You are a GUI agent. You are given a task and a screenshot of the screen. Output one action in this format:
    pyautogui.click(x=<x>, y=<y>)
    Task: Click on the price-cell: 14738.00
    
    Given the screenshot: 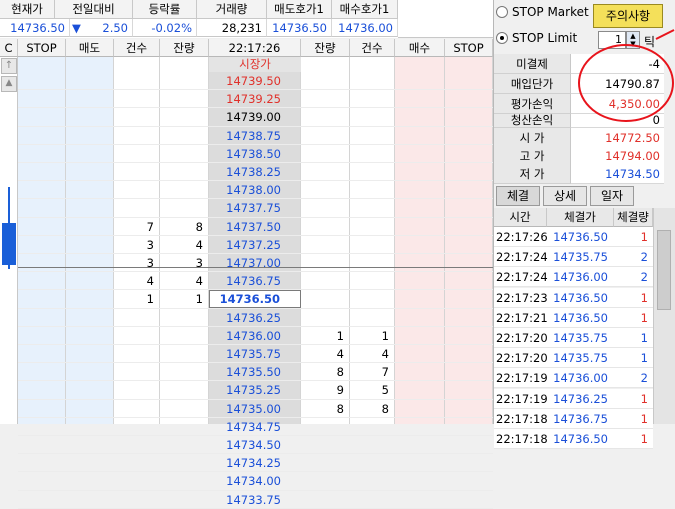 What is the action you would take?
    pyautogui.click(x=255, y=190)
    